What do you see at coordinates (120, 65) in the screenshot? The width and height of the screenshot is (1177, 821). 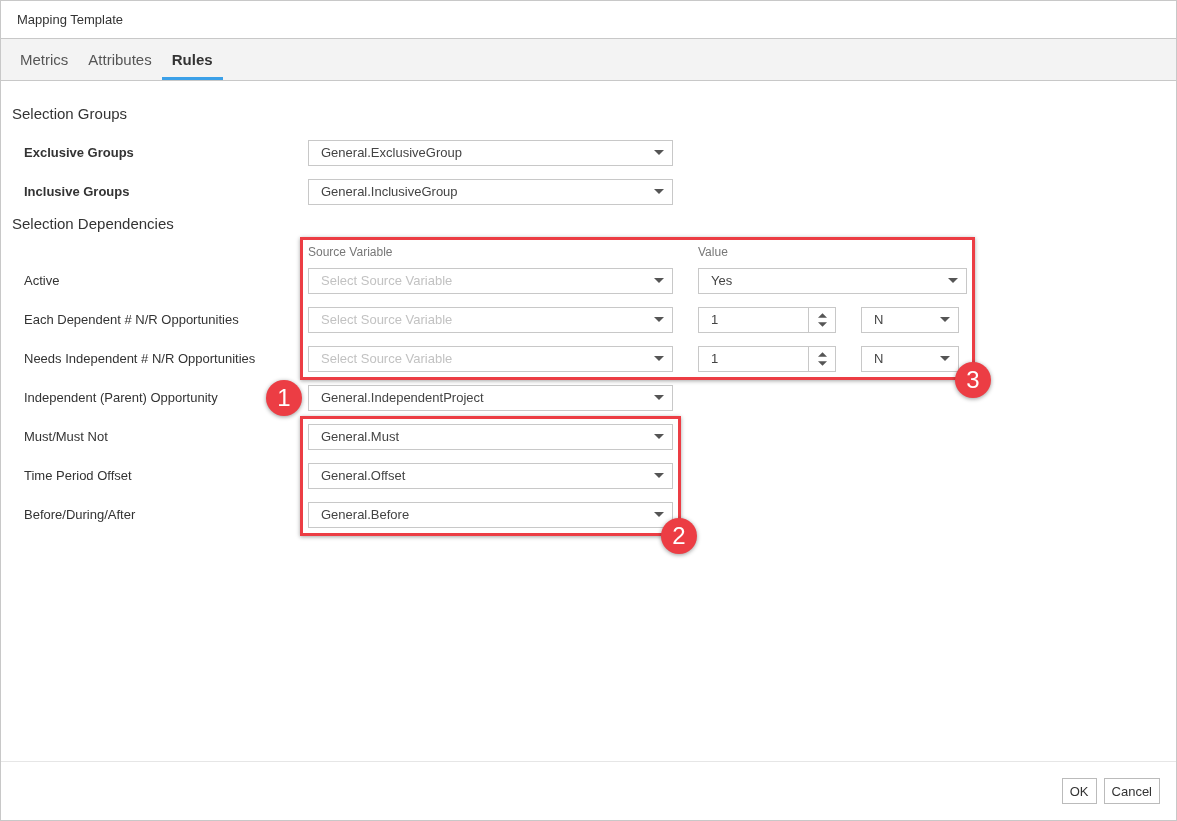 I see `tab: Attributes` at bounding box center [120, 65].